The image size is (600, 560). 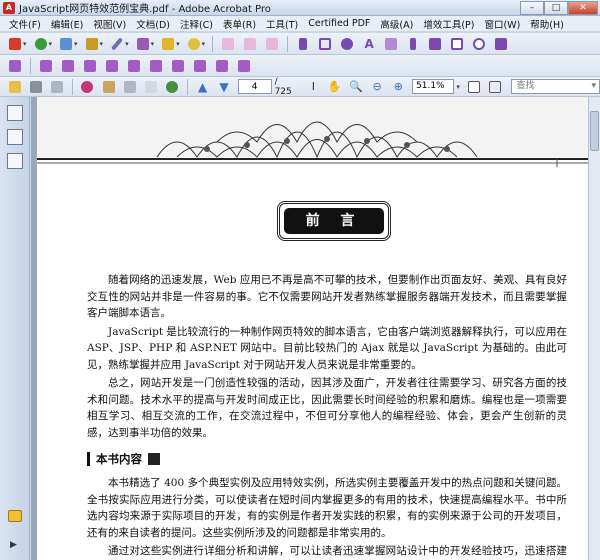 I want to click on toolbar-separator, so click(x=188, y=86).